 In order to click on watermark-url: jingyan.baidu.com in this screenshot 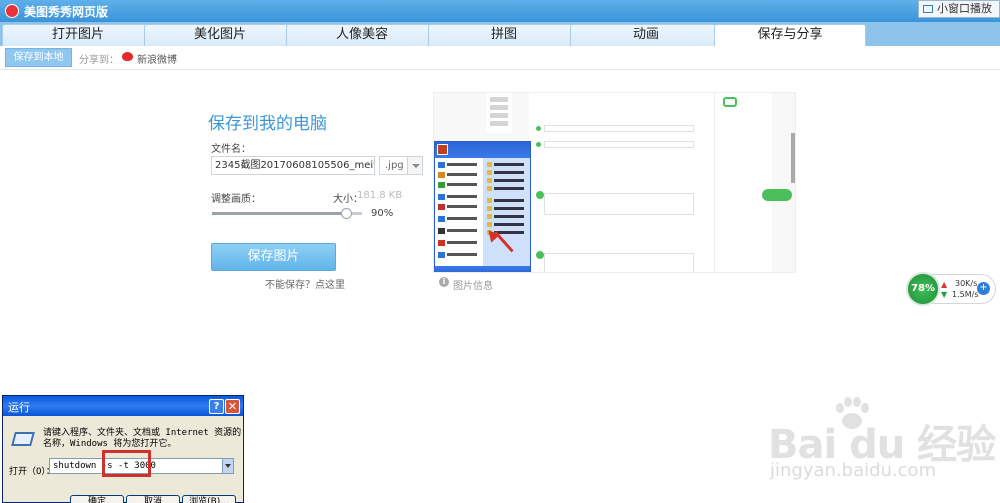, I will do `click(853, 470)`.